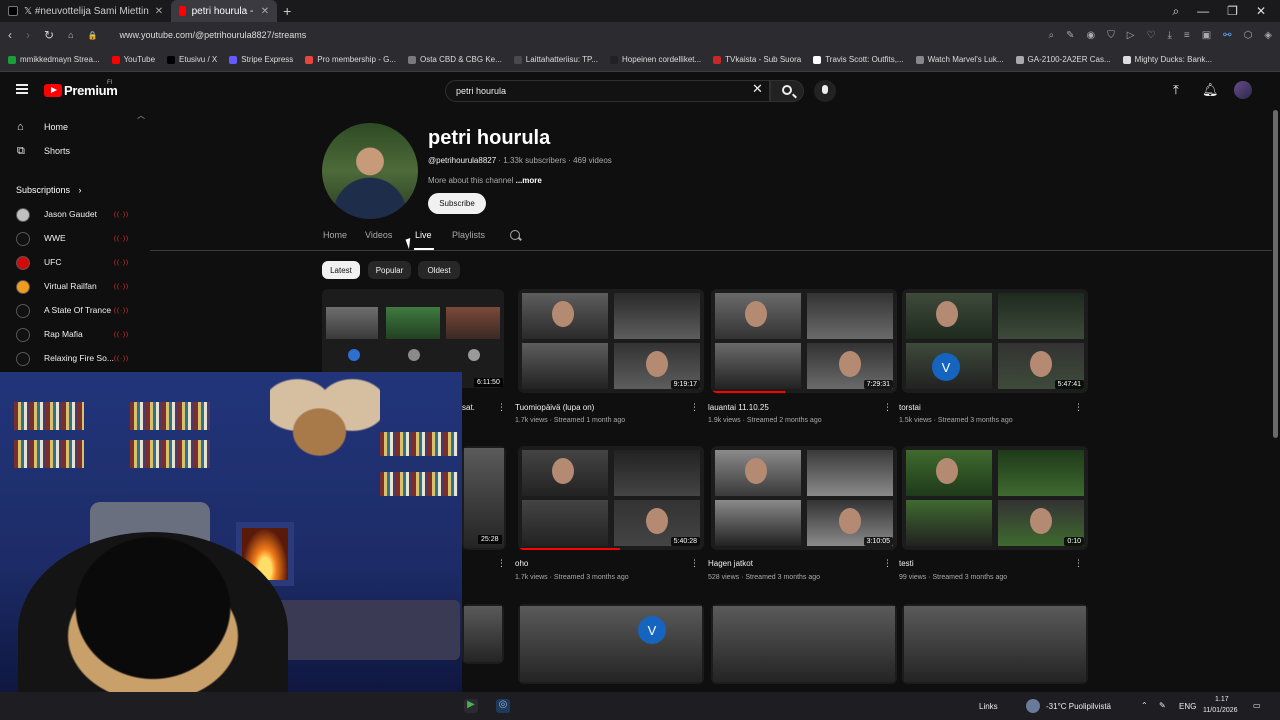 The image size is (1280, 720). What do you see at coordinates (738, 407) in the screenshot?
I see `video-title: lauantai 11.10.25` at bounding box center [738, 407].